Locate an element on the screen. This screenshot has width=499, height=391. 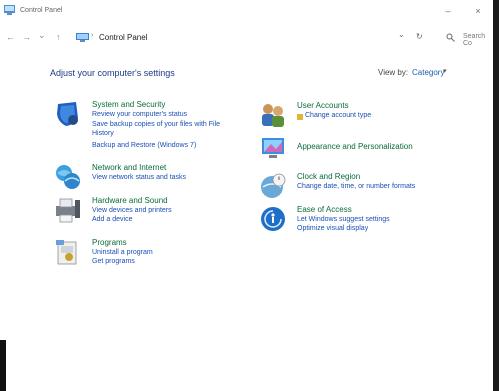
users-icon is located at coordinates (273, 115).